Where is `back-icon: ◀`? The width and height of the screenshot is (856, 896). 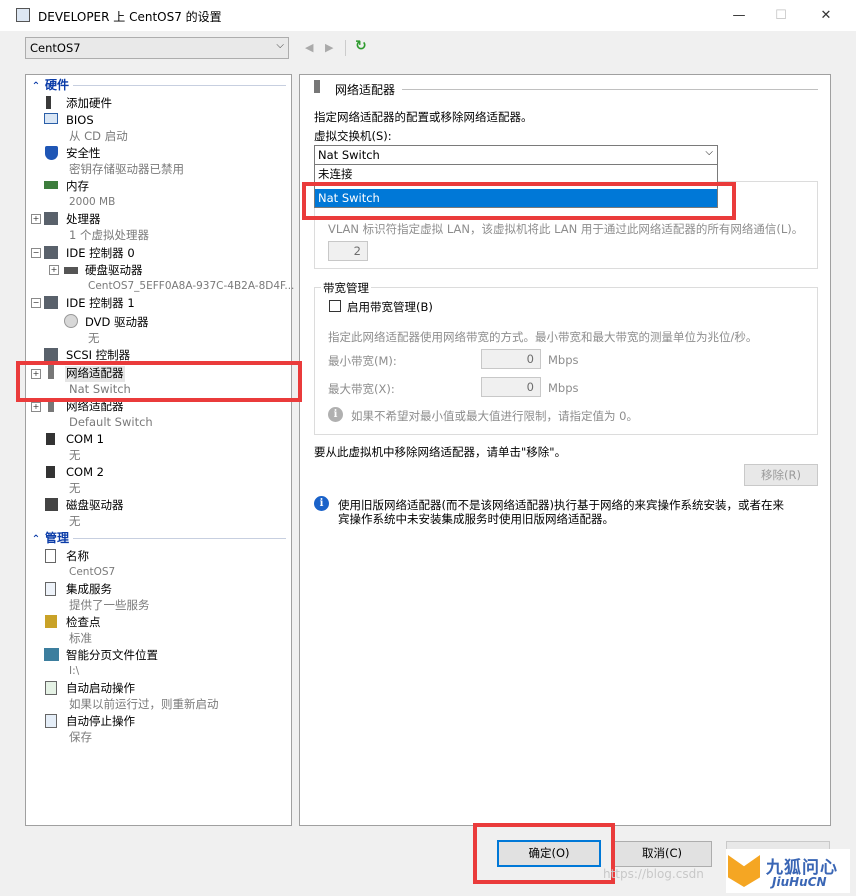 back-icon: ◀ is located at coordinates (309, 47).